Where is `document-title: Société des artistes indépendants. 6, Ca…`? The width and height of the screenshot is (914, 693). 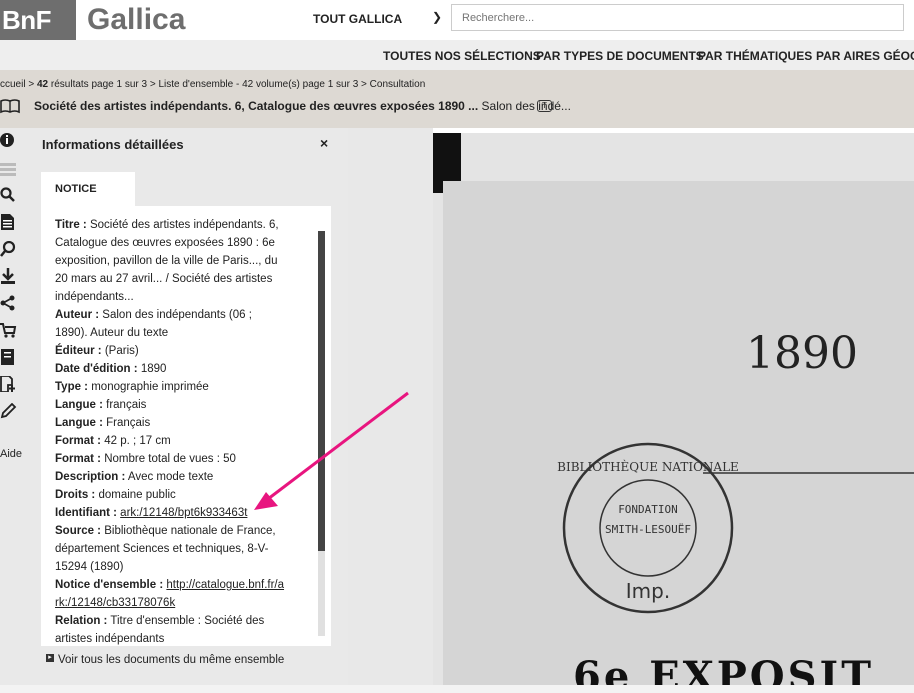
document-title: Société des artistes indépendants. 6, Ca… is located at coordinates (302, 106).